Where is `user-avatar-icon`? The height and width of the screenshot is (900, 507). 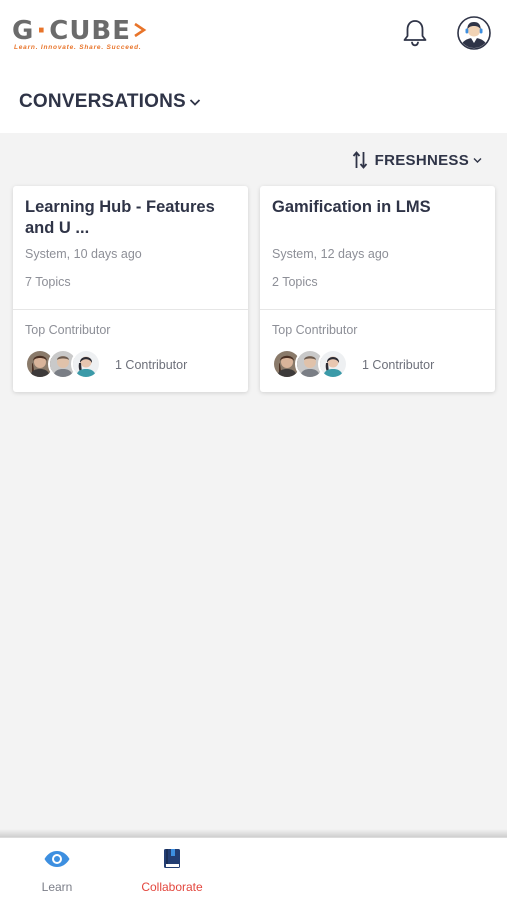
user-avatar-icon is located at coordinates (474, 33).